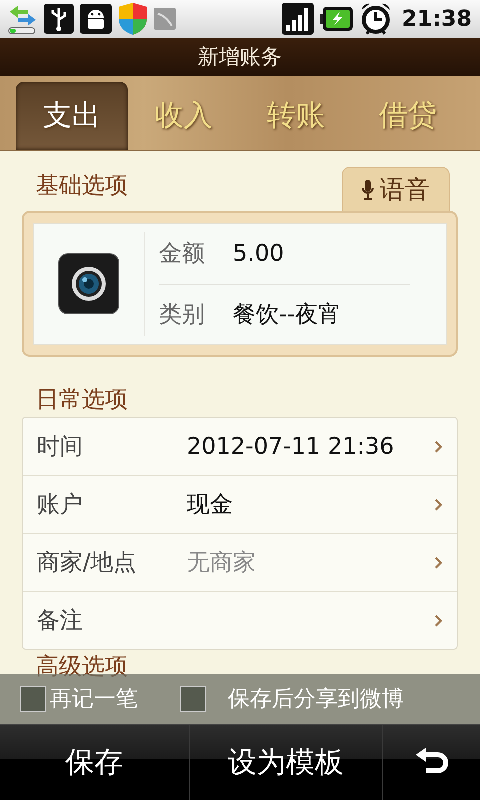  Describe the element at coordinates (240, 620) in the screenshot. I see `list-item: 备注` at that location.